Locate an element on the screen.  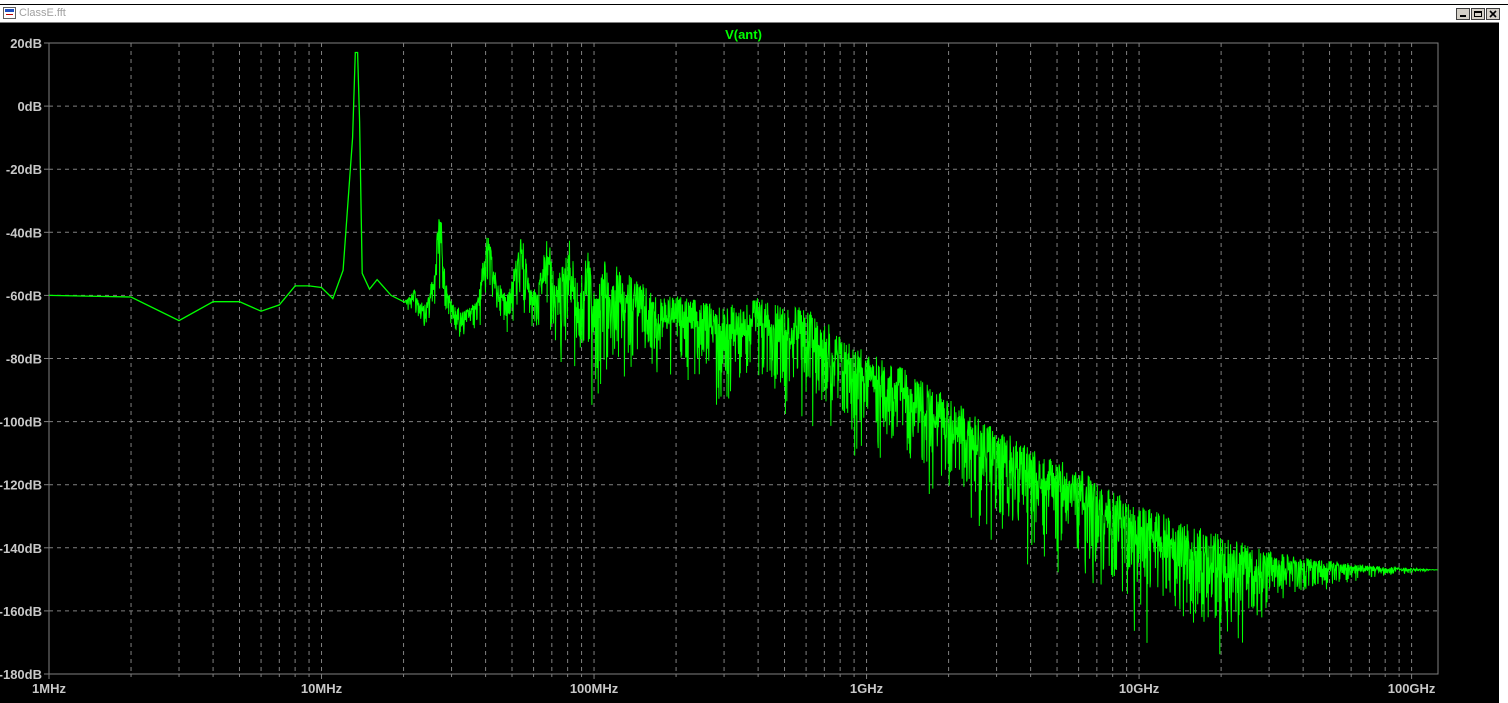
minimize-button is located at coordinates (1463, 14).